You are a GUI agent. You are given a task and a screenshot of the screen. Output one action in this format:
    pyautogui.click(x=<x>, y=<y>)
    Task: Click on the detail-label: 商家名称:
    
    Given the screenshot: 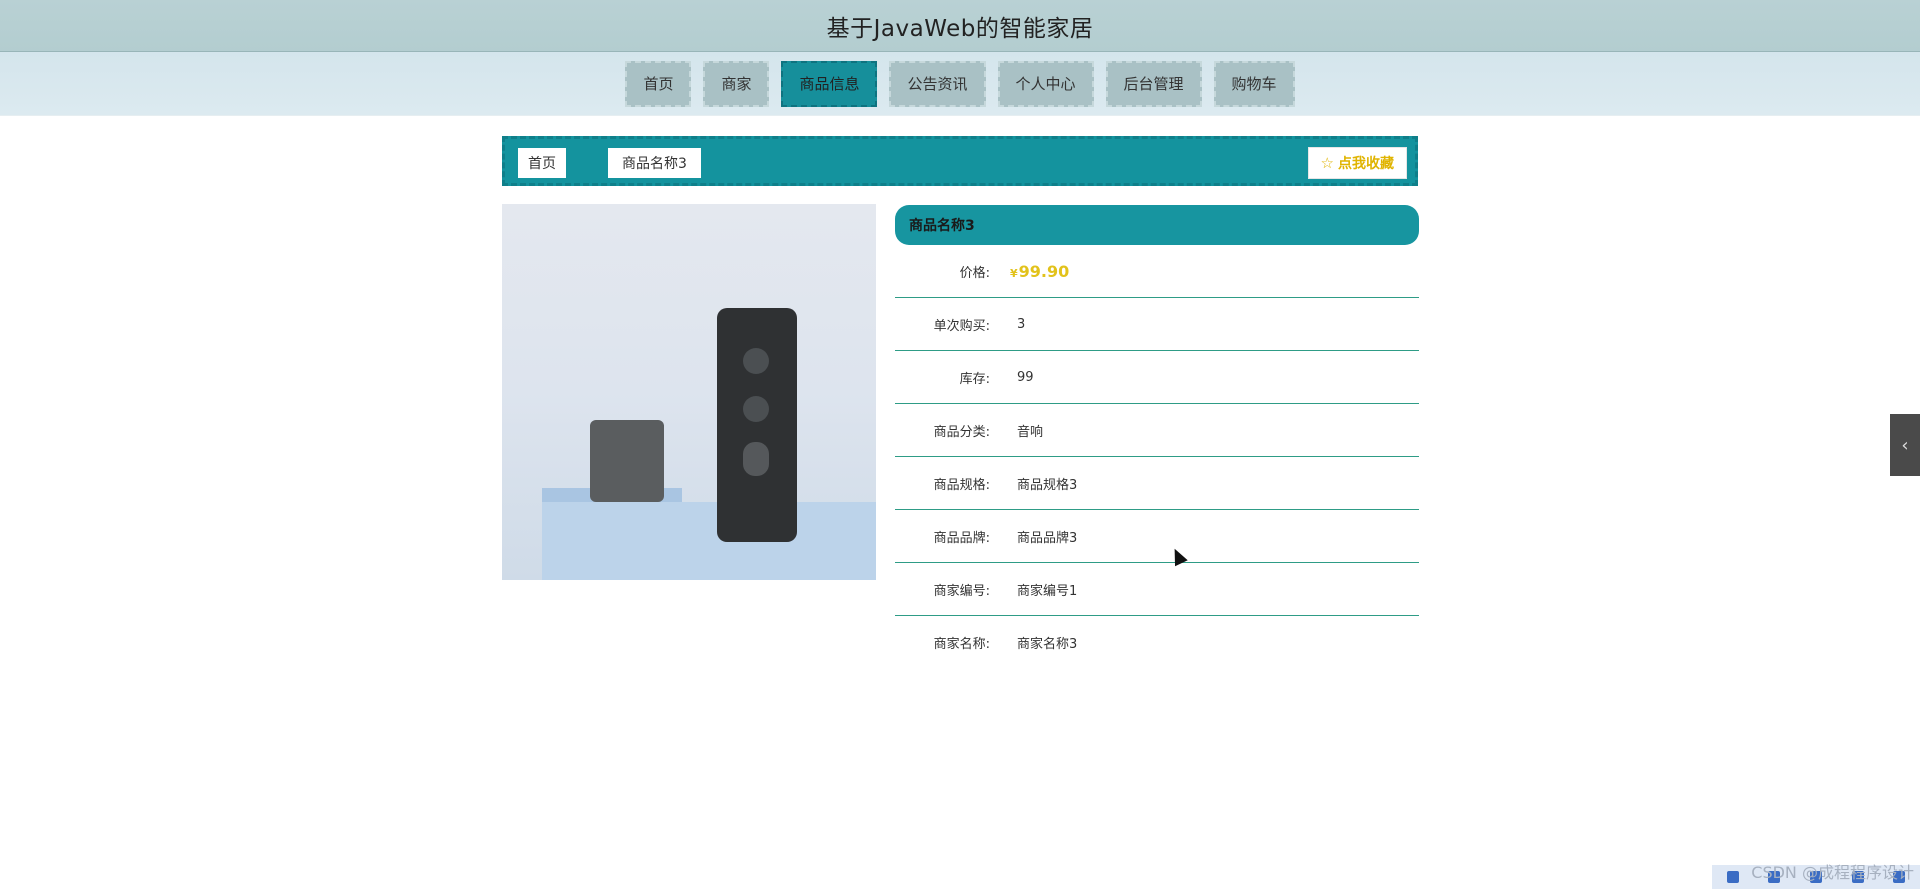 What is the action you would take?
    pyautogui.click(x=961, y=644)
    